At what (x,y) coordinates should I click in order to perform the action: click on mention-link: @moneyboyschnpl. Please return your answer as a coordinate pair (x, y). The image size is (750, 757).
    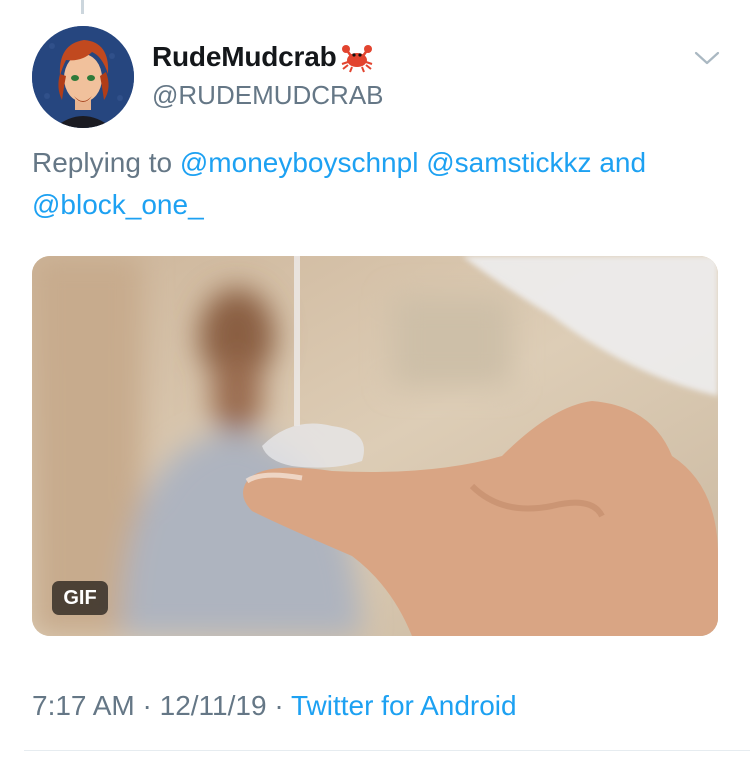
    Looking at the image, I should click on (299, 162).